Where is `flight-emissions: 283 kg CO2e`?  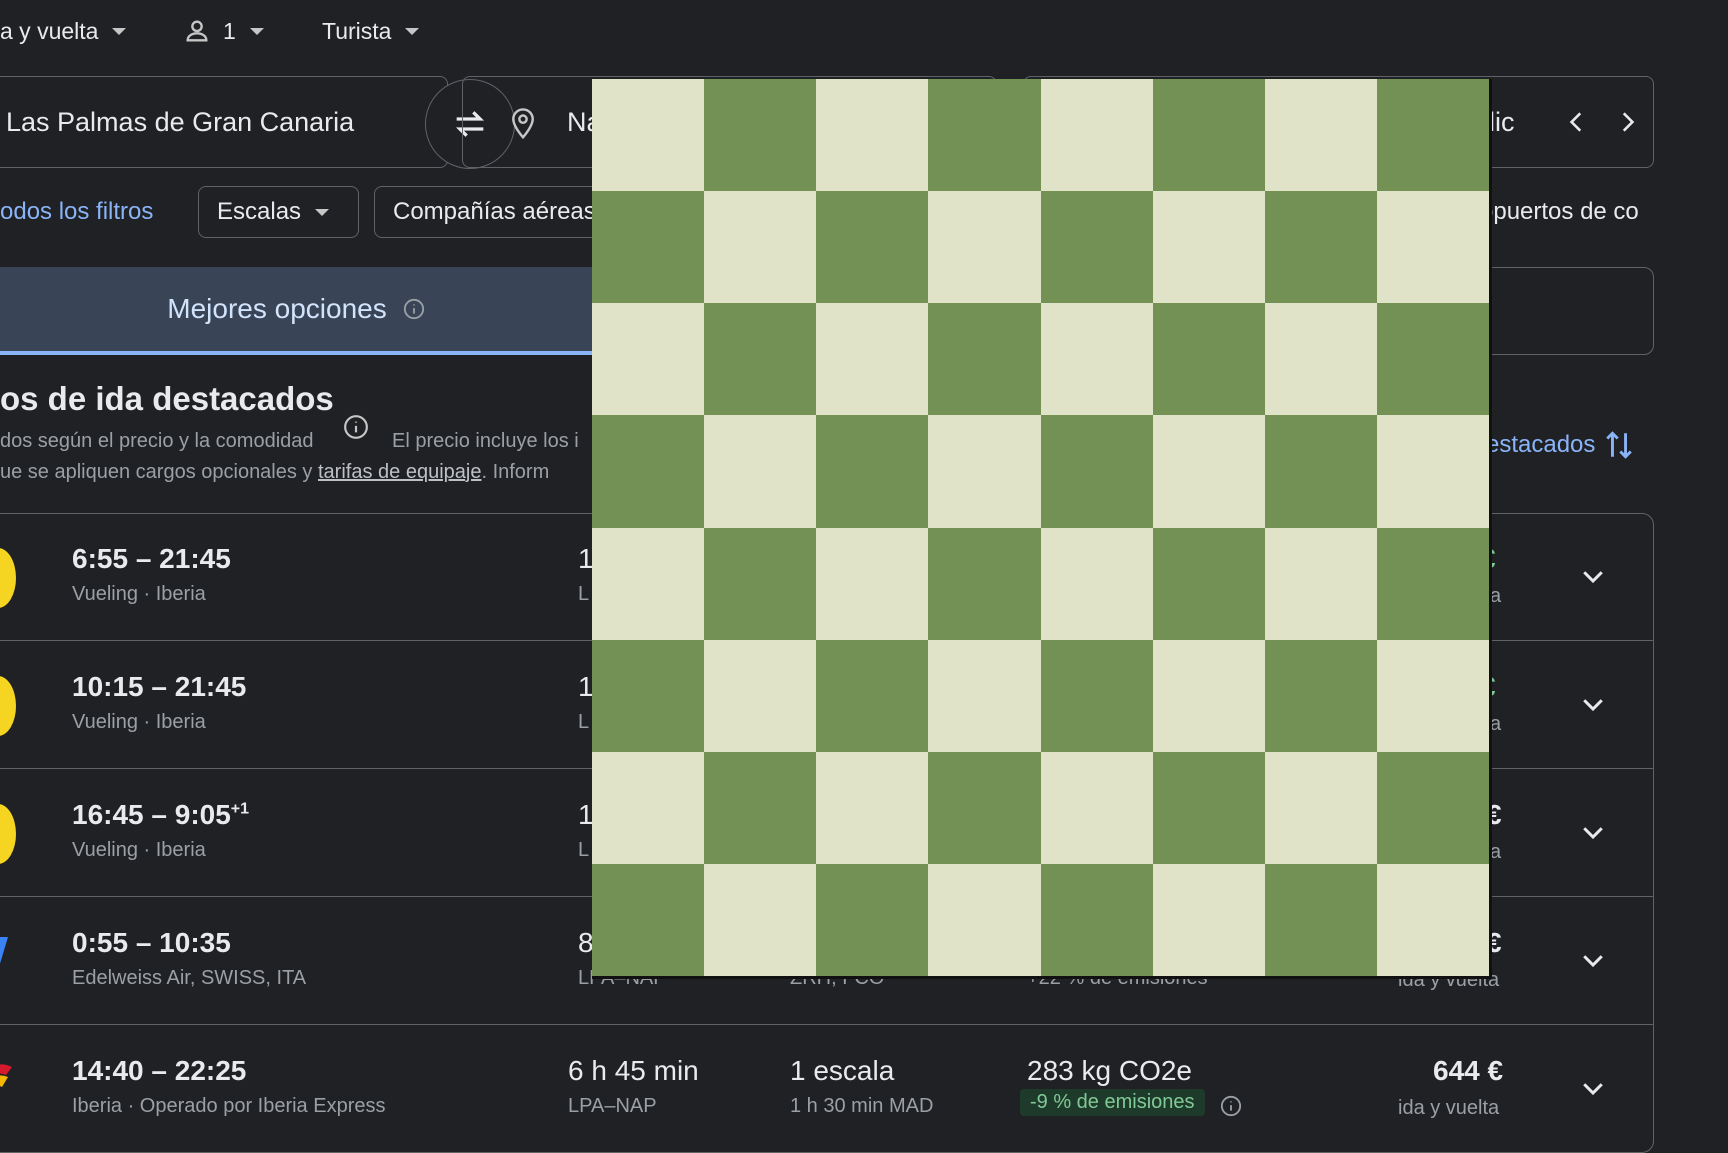 flight-emissions: 283 kg CO2e is located at coordinates (1109, 1070).